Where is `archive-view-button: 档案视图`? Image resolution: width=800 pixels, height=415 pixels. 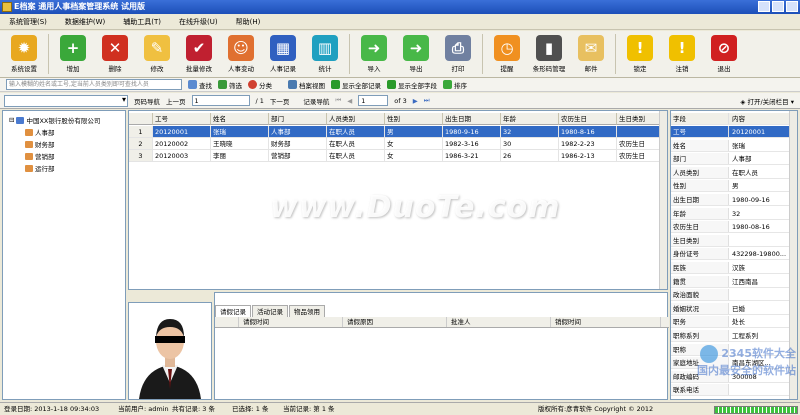 archive-view-button: 档案视图 is located at coordinates (306, 85).